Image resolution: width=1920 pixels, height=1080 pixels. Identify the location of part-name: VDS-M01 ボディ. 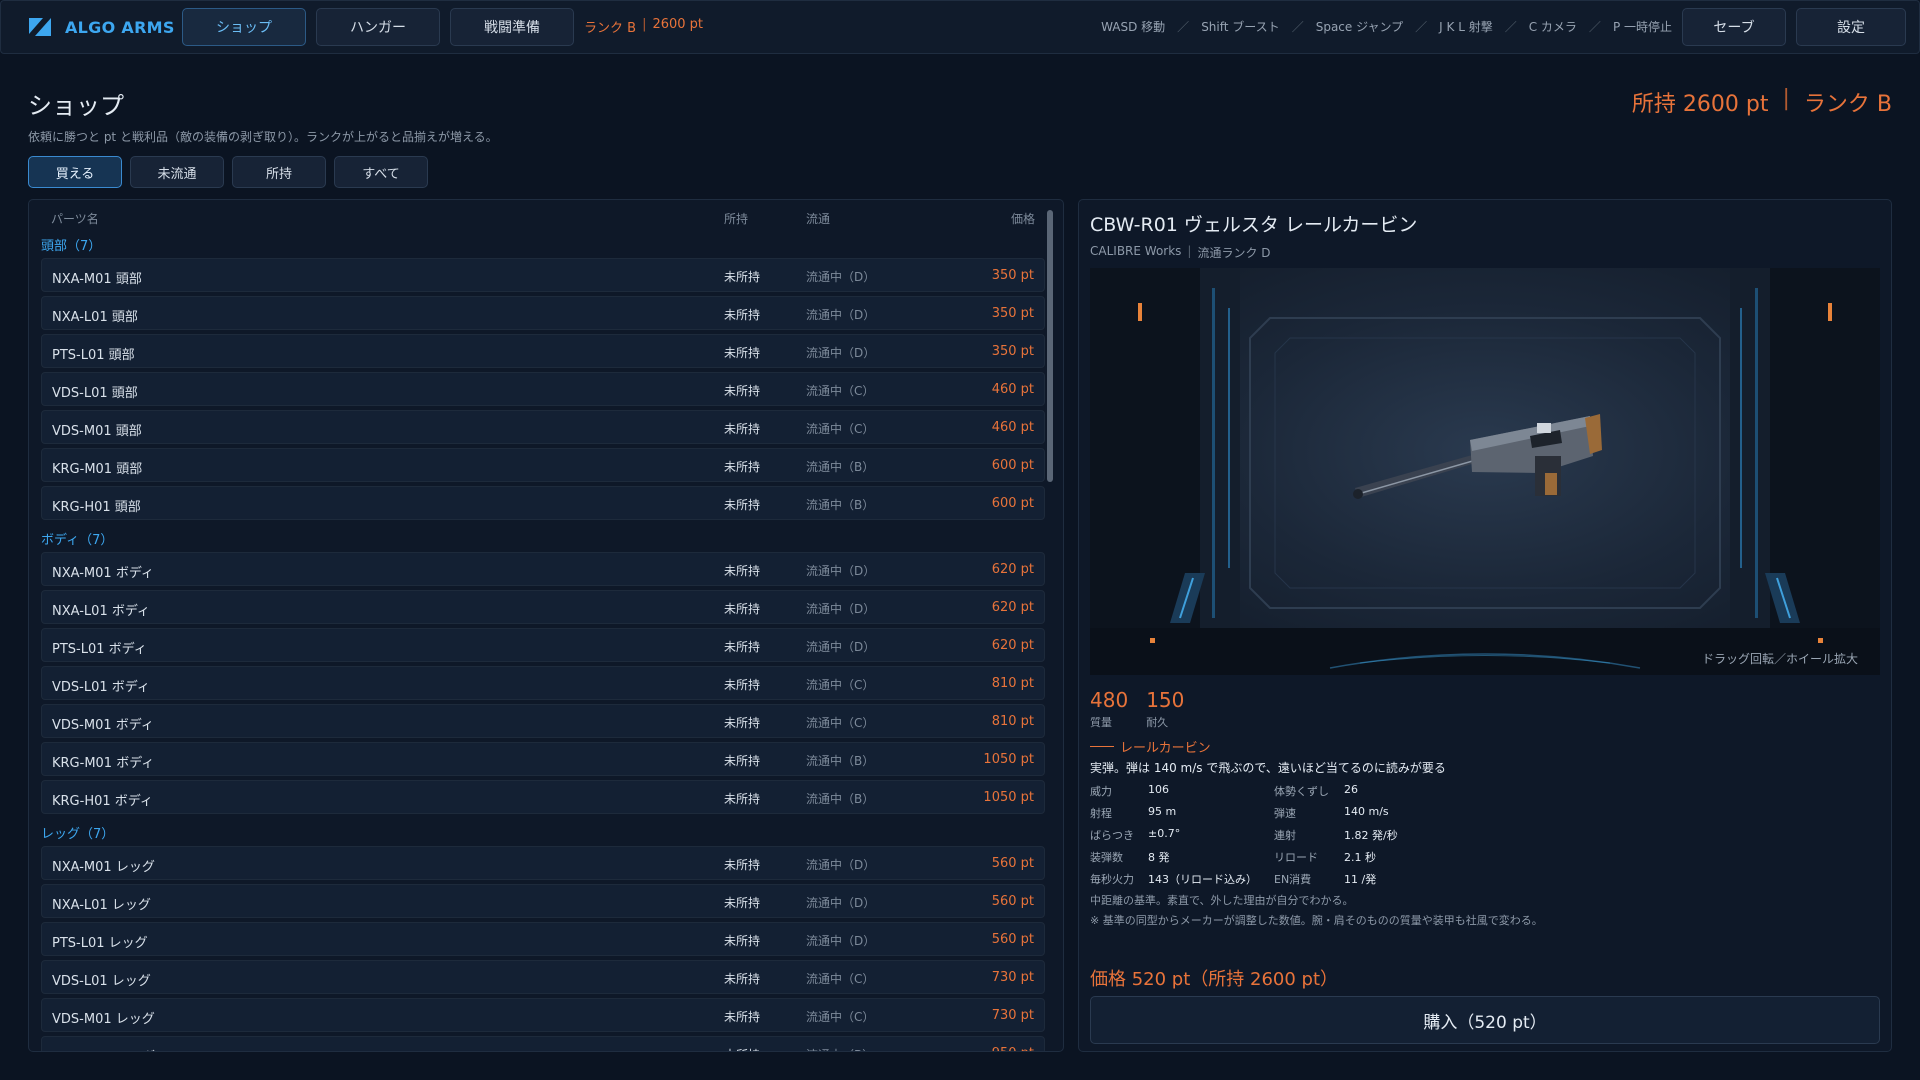
(103, 725).